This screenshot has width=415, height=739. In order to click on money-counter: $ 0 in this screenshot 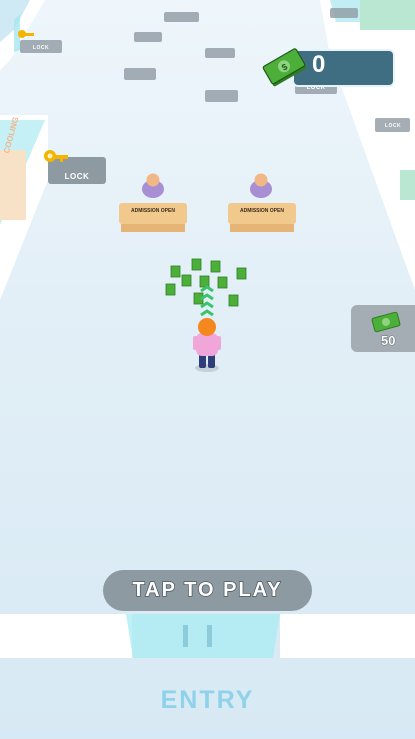, I will do `click(328, 67)`.